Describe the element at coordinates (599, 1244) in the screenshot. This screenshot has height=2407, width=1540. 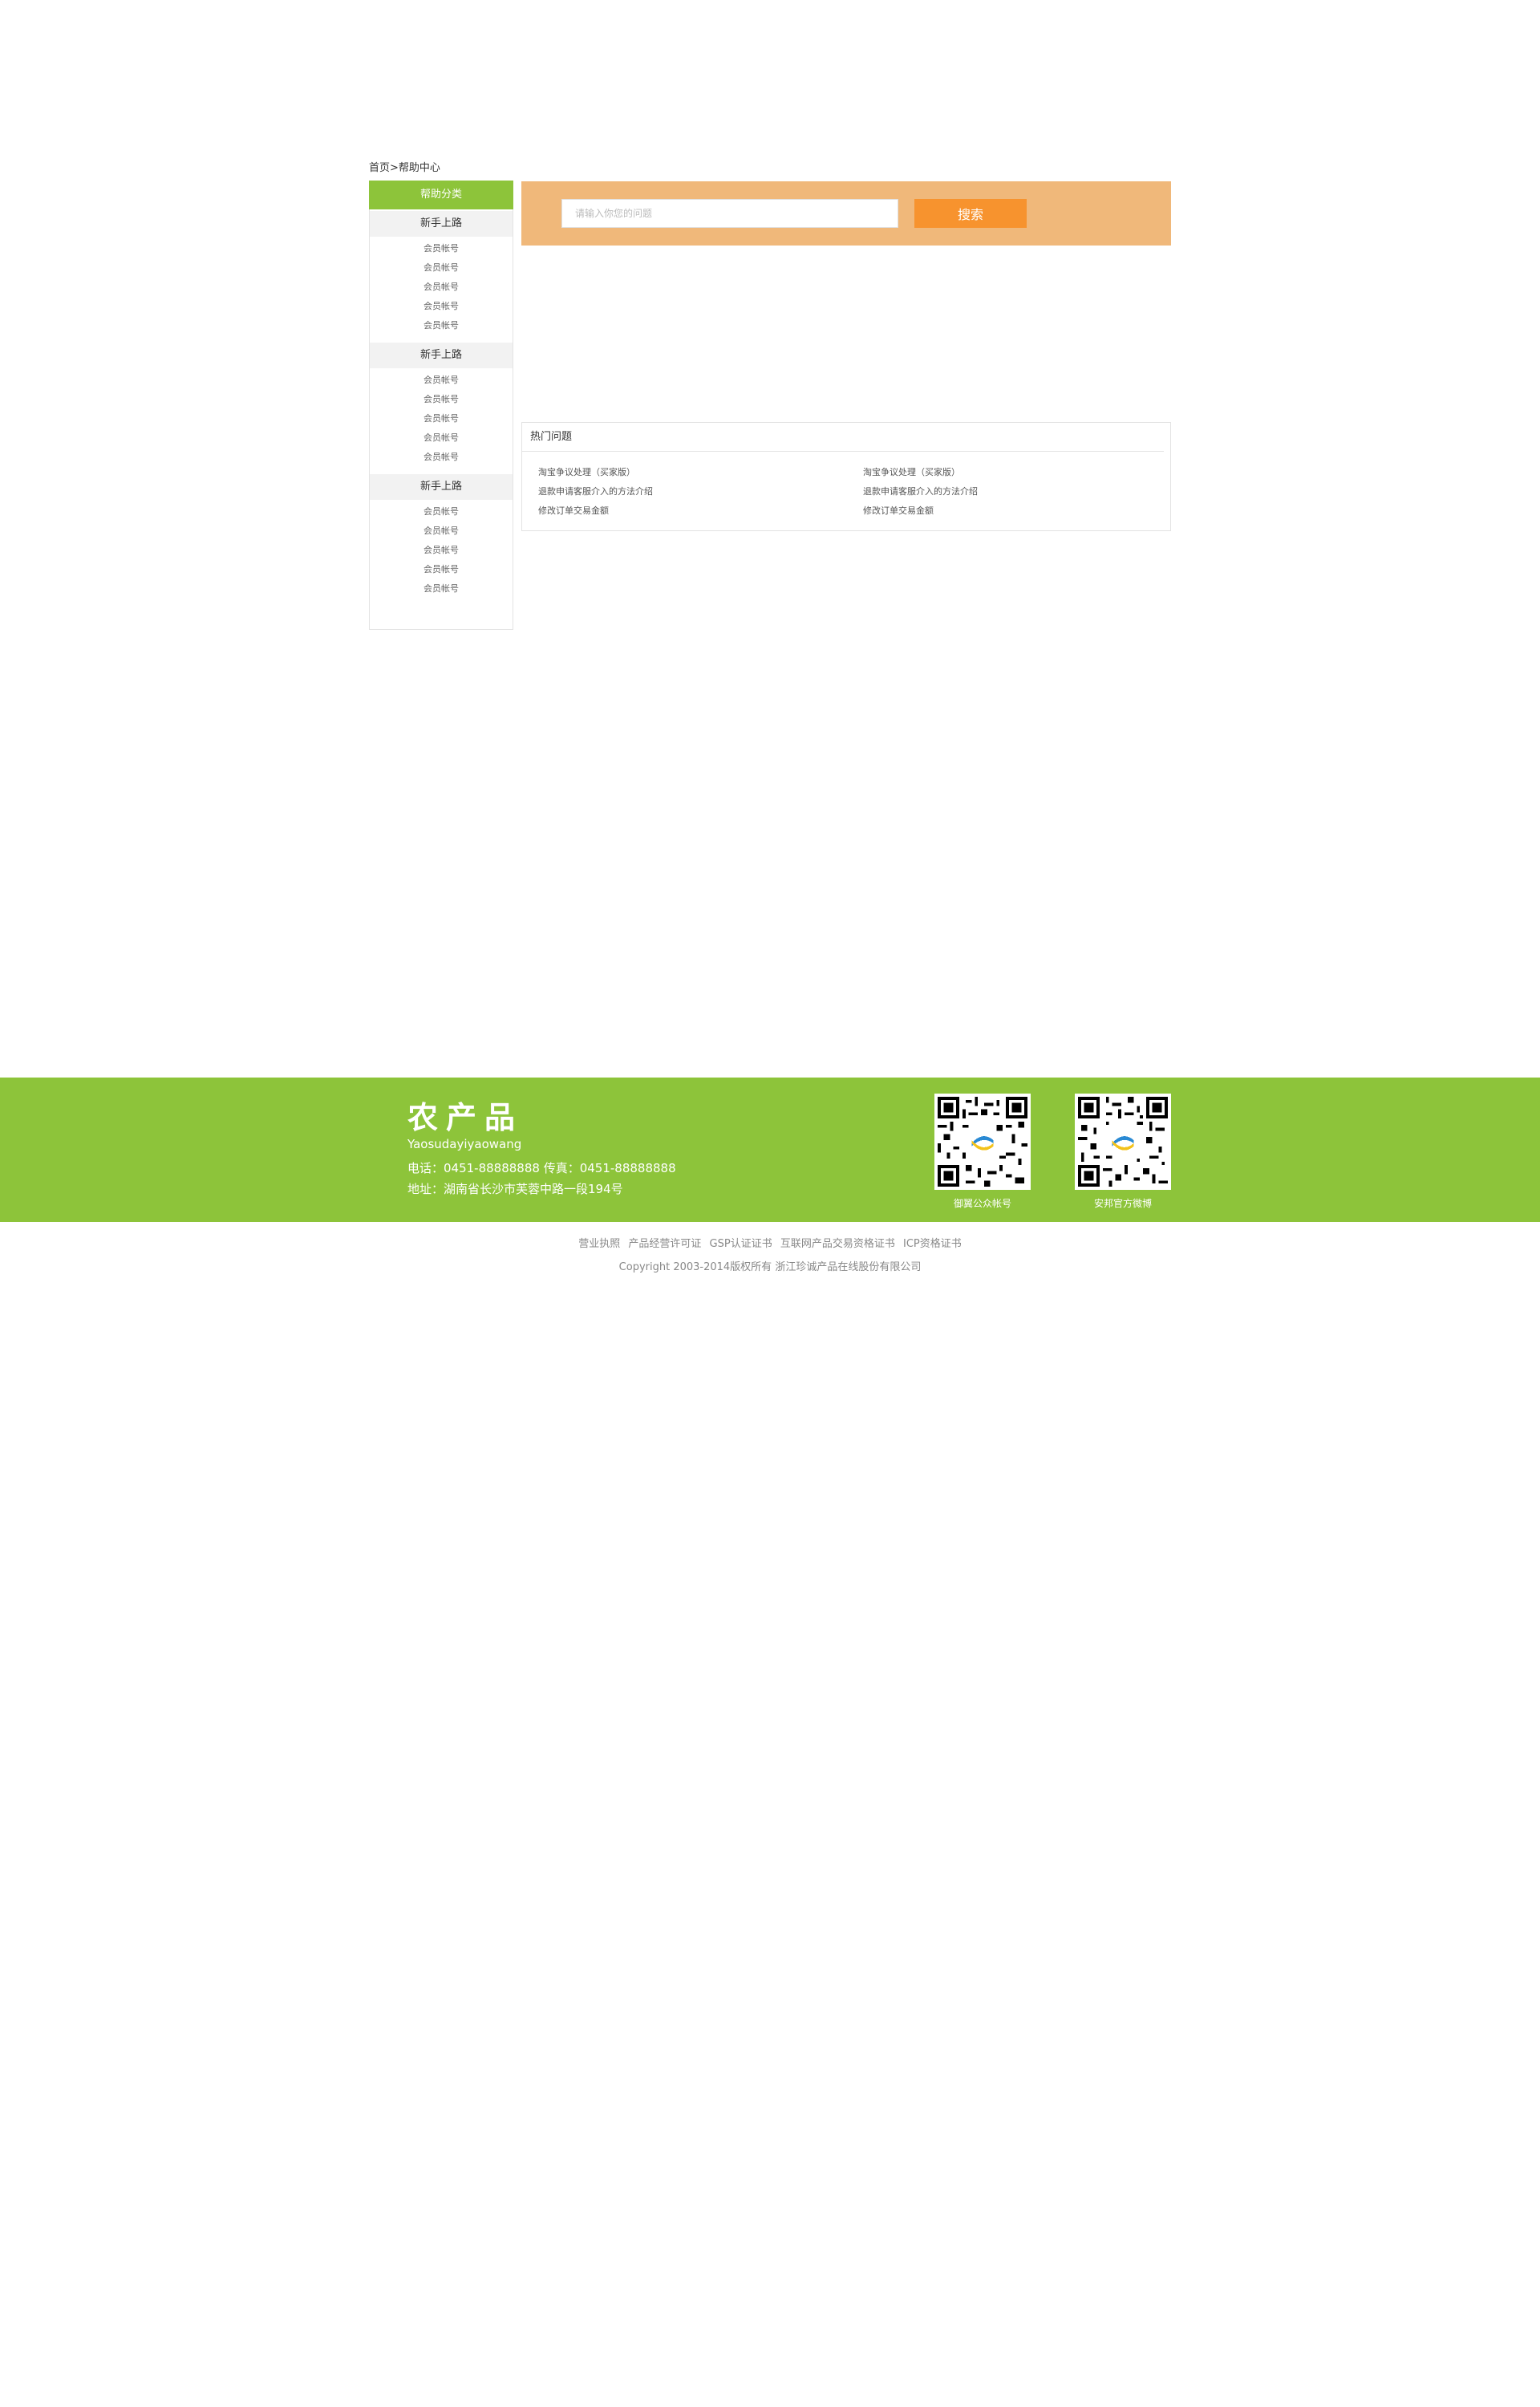
I see `footer-link-business-license: 营业执照` at that location.